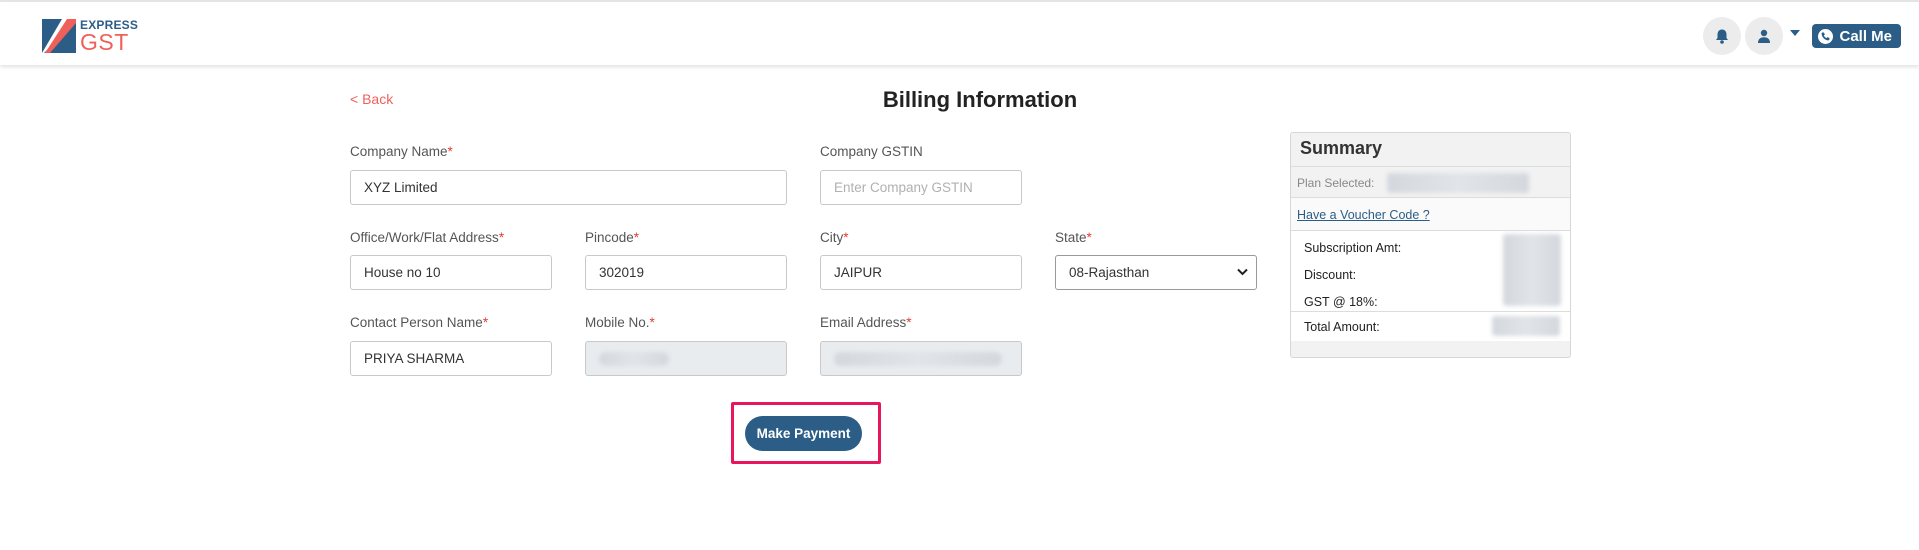  What do you see at coordinates (866, 322) in the screenshot?
I see `email-label: Email Address*` at bounding box center [866, 322].